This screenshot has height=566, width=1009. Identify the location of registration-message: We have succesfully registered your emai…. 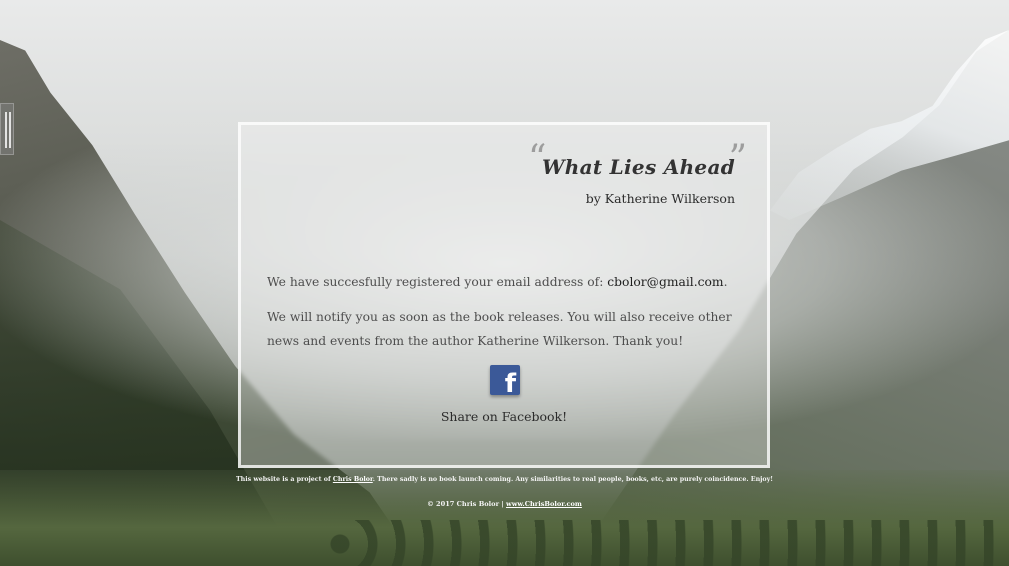
(502, 282).